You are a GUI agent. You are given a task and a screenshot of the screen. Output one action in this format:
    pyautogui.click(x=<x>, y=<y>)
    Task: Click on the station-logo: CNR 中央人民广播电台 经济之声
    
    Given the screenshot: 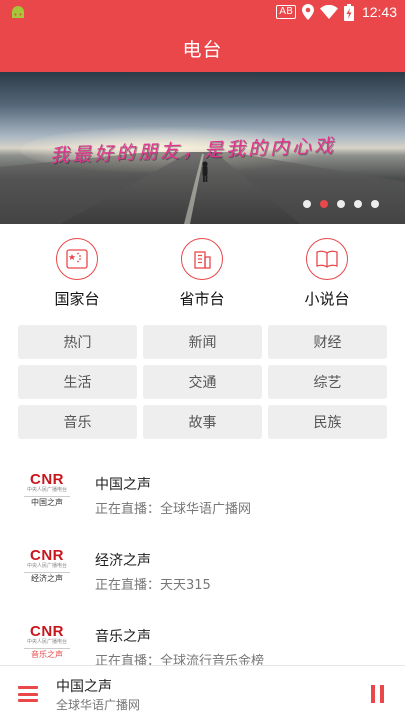 What is the action you would take?
    pyautogui.click(x=47, y=570)
    